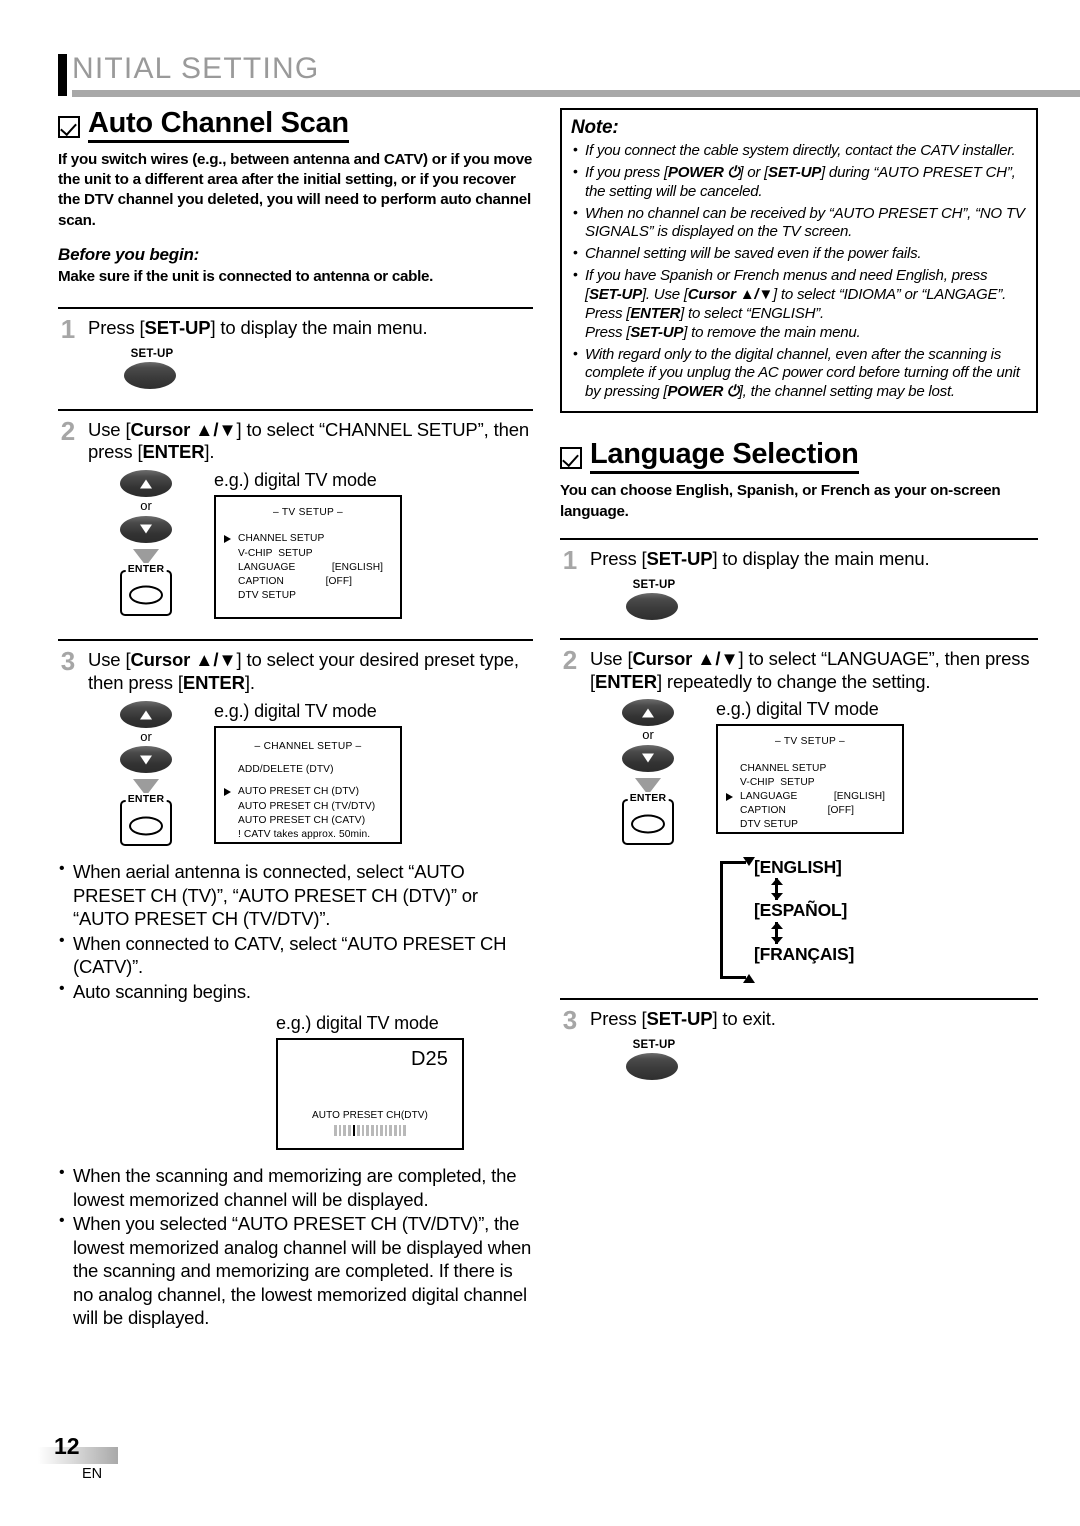  Describe the element at coordinates (804, 954) in the screenshot. I see `language-option: [FRANÇAIS]` at that location.